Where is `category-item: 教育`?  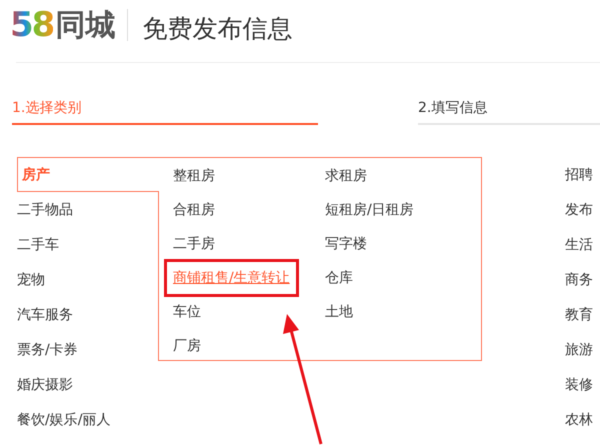
category-item: 教育 is located at coordinates (579, 314).